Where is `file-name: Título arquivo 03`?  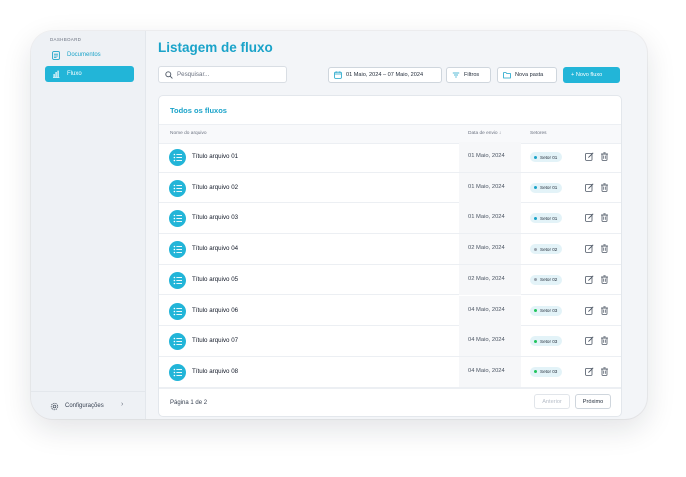 file-name: Título arquivo 03 is located at coordinates (215, 217).